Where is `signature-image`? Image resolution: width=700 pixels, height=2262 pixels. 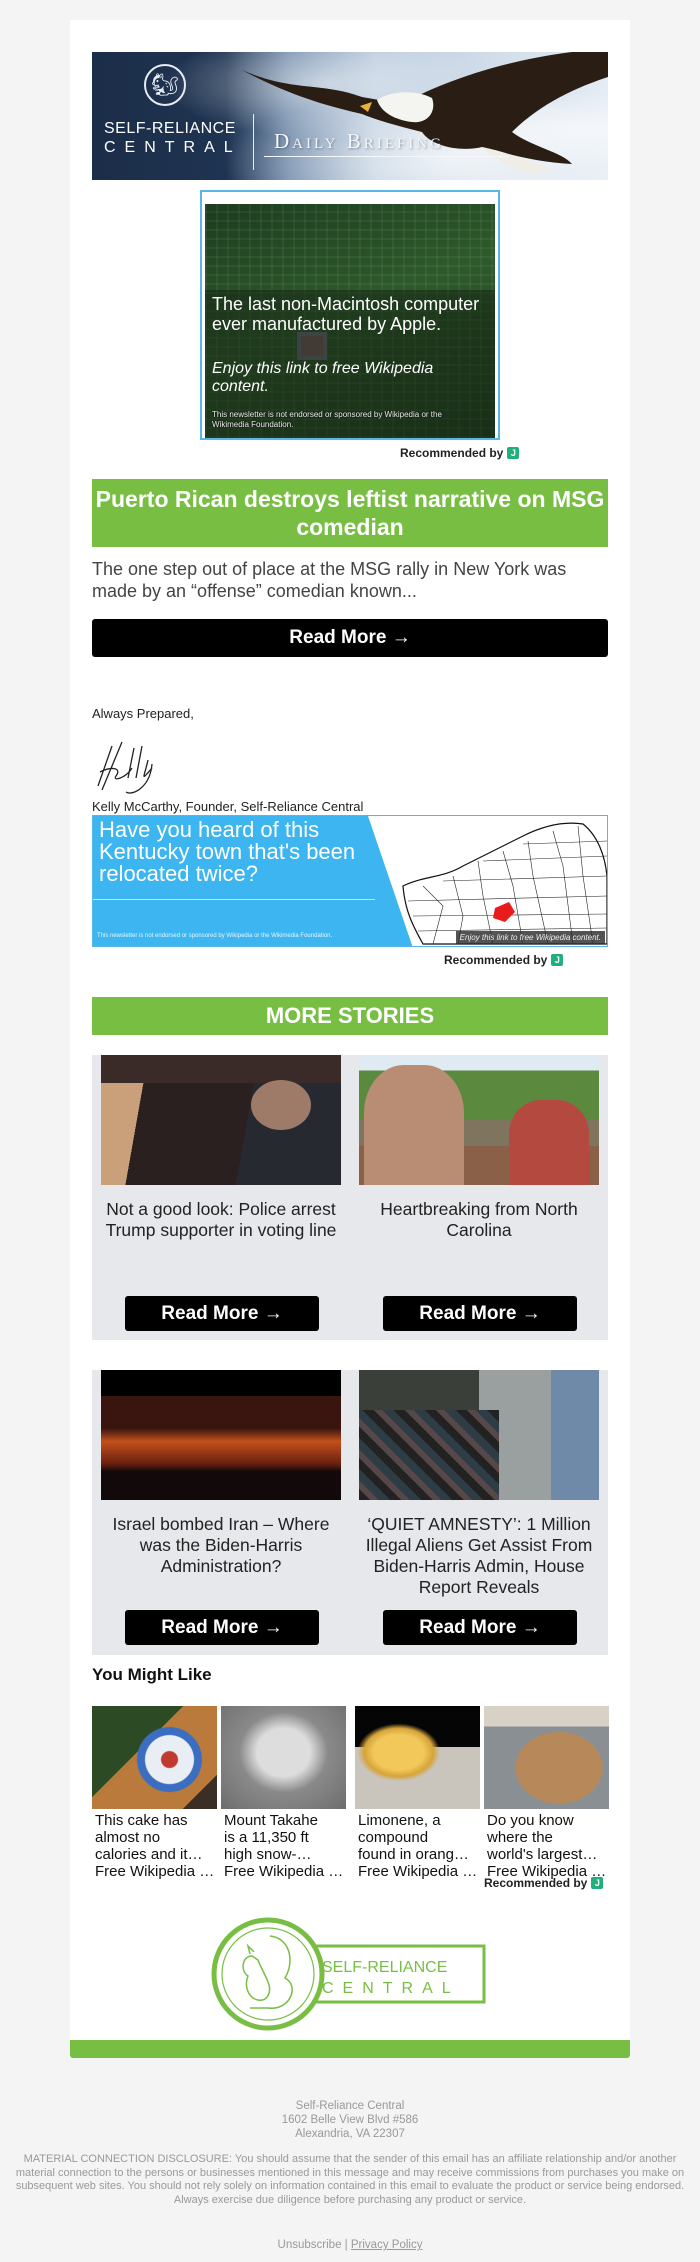
signature-image is located at coordinates (125, 767).